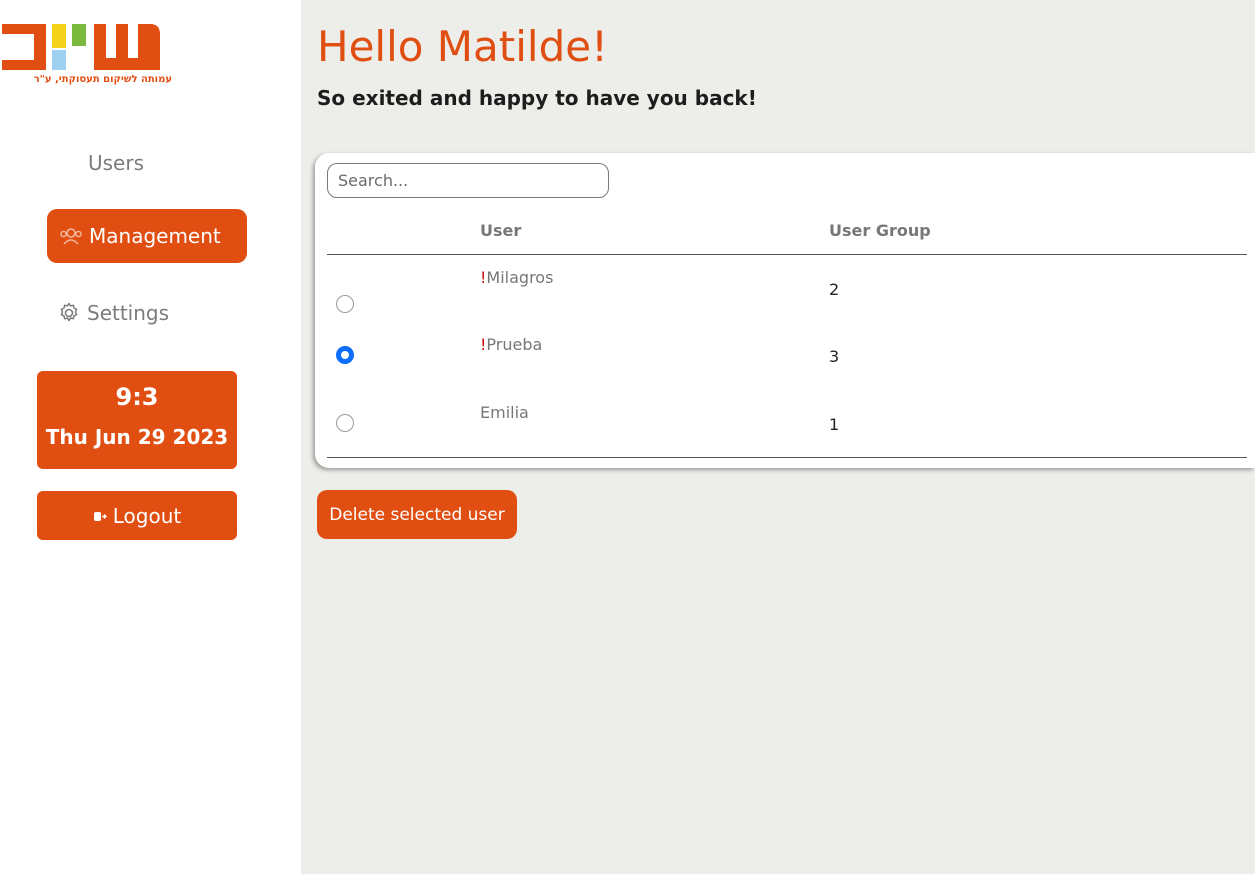 Image resolution: width=1255 pixels, height=874 pixels. What do you see at coordinates (785, 365) in the screenshot?
I see `table-row: !Prueba 3` at bounding box center [785, 365].